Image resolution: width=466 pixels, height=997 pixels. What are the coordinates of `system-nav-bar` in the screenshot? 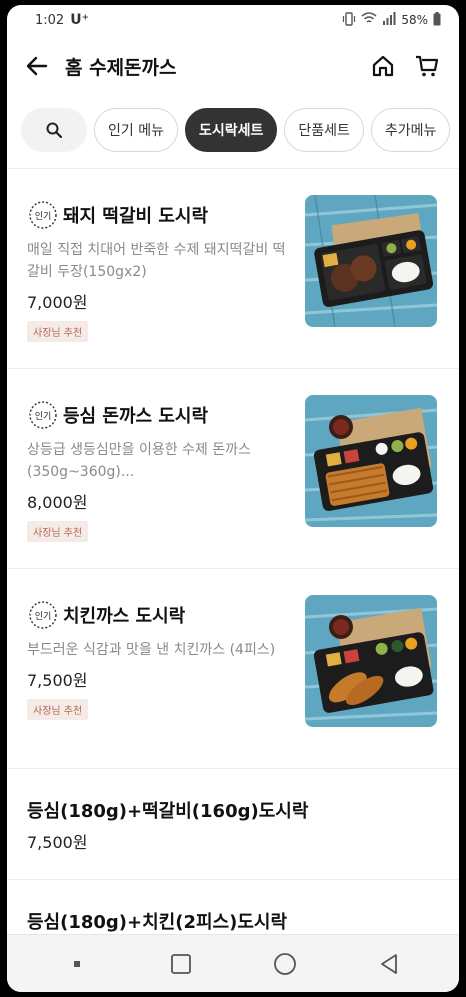 It's located at (233, 963).